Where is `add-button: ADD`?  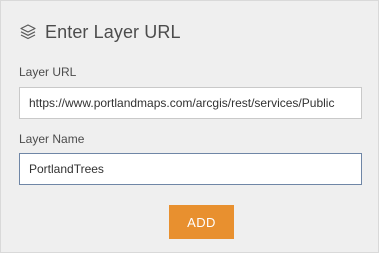 add-button: ADD is located at coordinates (201, 222).